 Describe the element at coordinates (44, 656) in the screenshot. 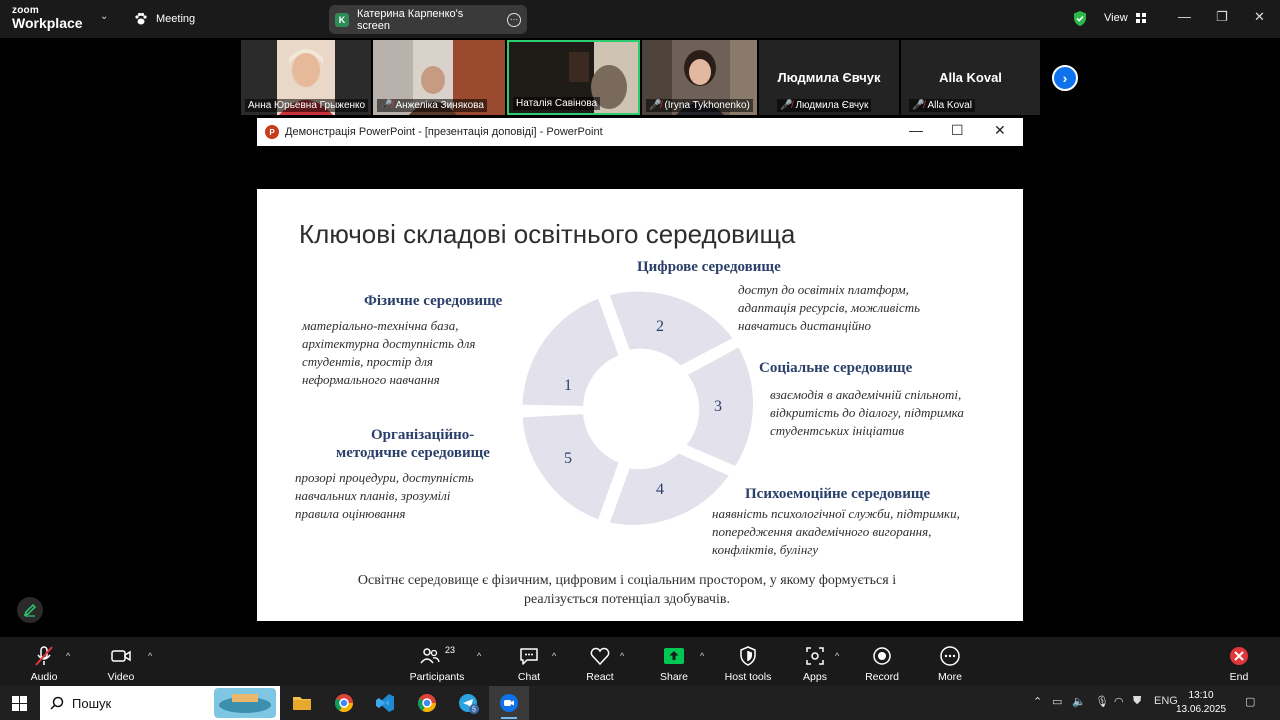

I see `mic-muted-icon` at that location.